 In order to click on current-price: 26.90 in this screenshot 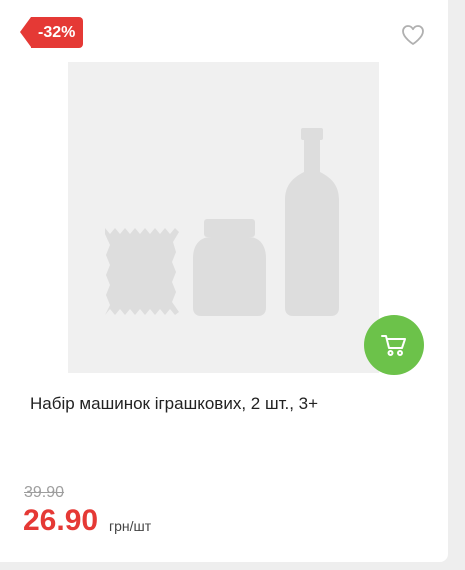, I will do `click(61, 520)`.